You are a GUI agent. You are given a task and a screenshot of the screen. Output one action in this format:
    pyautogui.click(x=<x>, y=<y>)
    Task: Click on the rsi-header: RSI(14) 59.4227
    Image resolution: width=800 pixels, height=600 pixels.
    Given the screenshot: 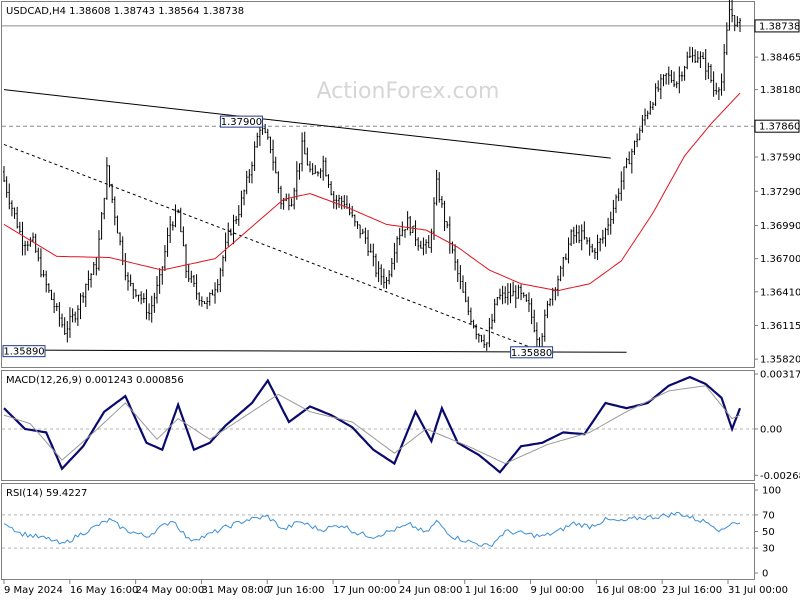 What is the action you would take?
    pyautogui.click(x=46, y=493)
    